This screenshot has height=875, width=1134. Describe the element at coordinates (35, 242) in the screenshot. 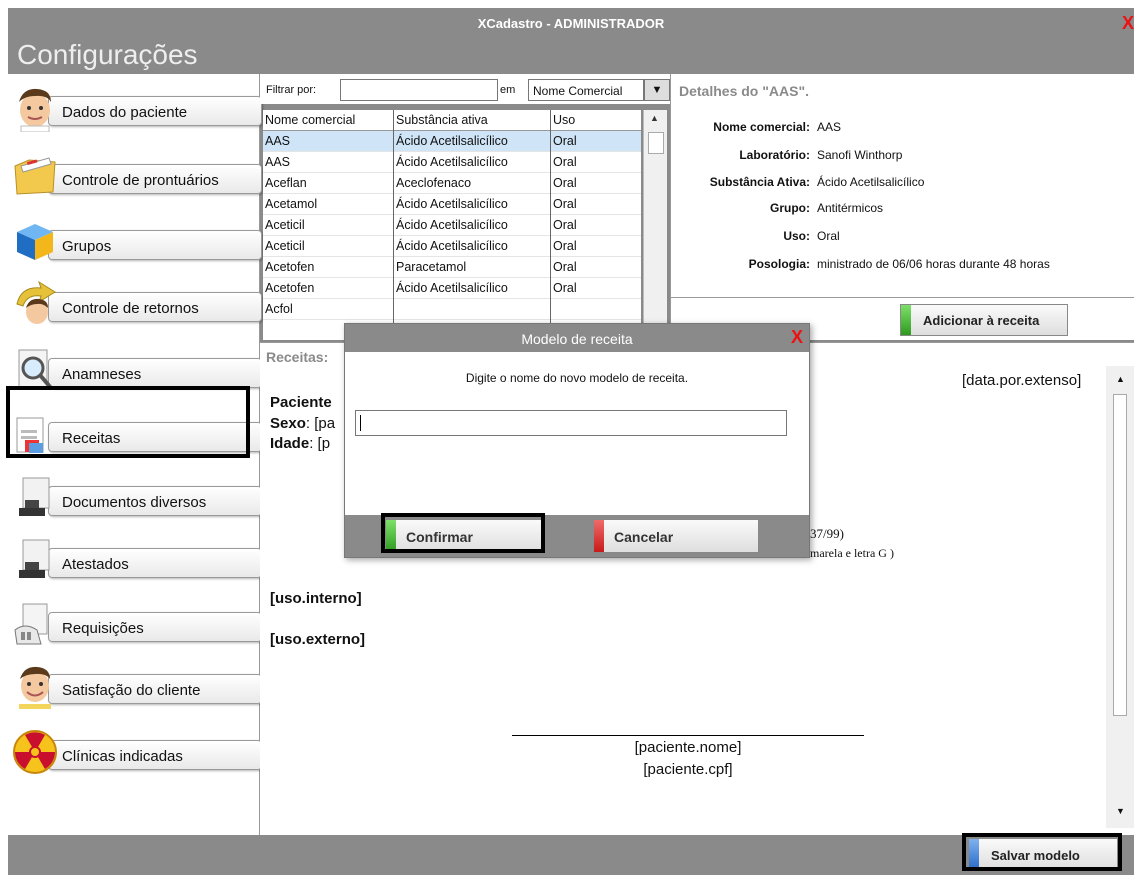

I see `cube-icon` at that location.